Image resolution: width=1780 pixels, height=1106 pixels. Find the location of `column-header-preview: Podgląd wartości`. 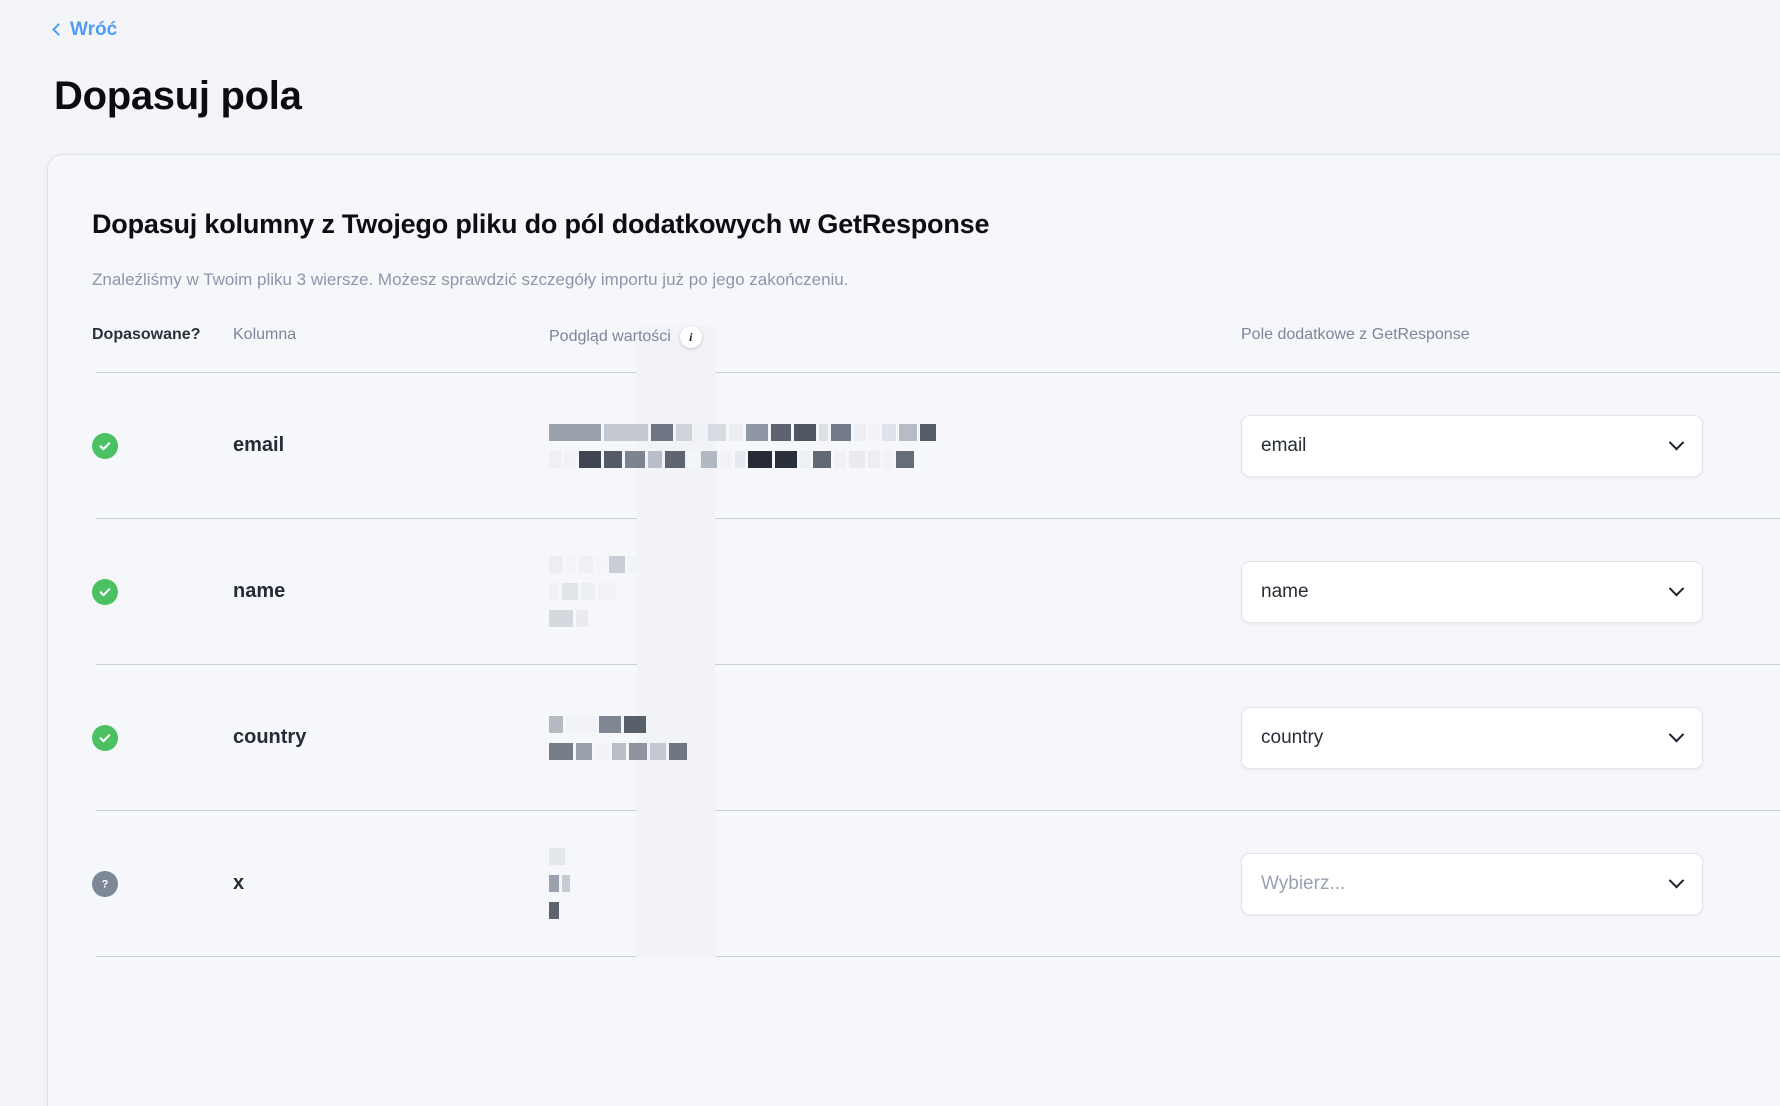

column-header-preview: Podgląd wartości is located at coordinates (610, 336).